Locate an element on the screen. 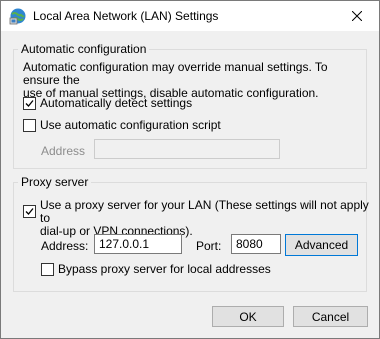 This screenshot has width=380, height=339. close-button is located at coordinates (357, 16).